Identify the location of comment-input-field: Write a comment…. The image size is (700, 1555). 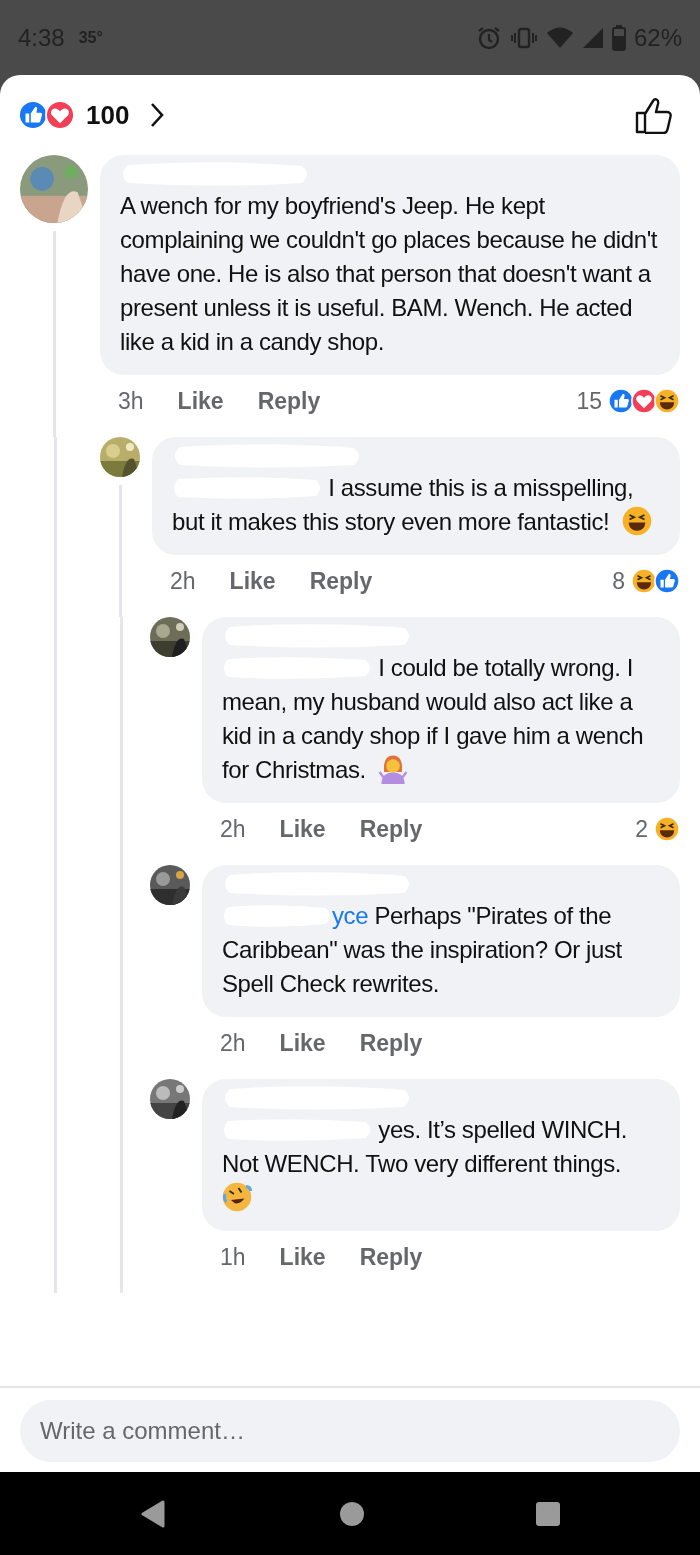
(350, 1431).